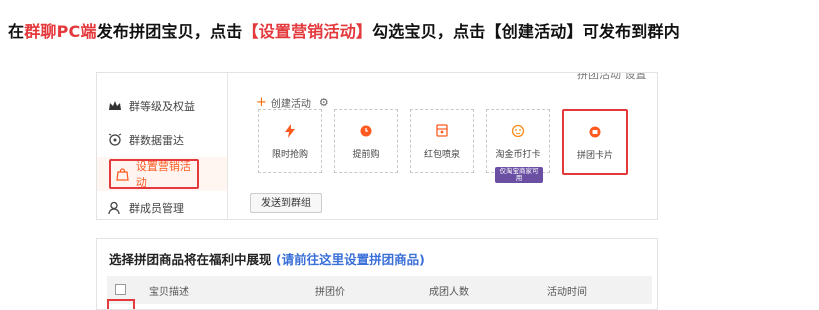  What do you see at coordinates (307, 31) in the screenshot?
I see `headline-highlight-2: 【设置营销活动】` at bounding box center [307, 31].